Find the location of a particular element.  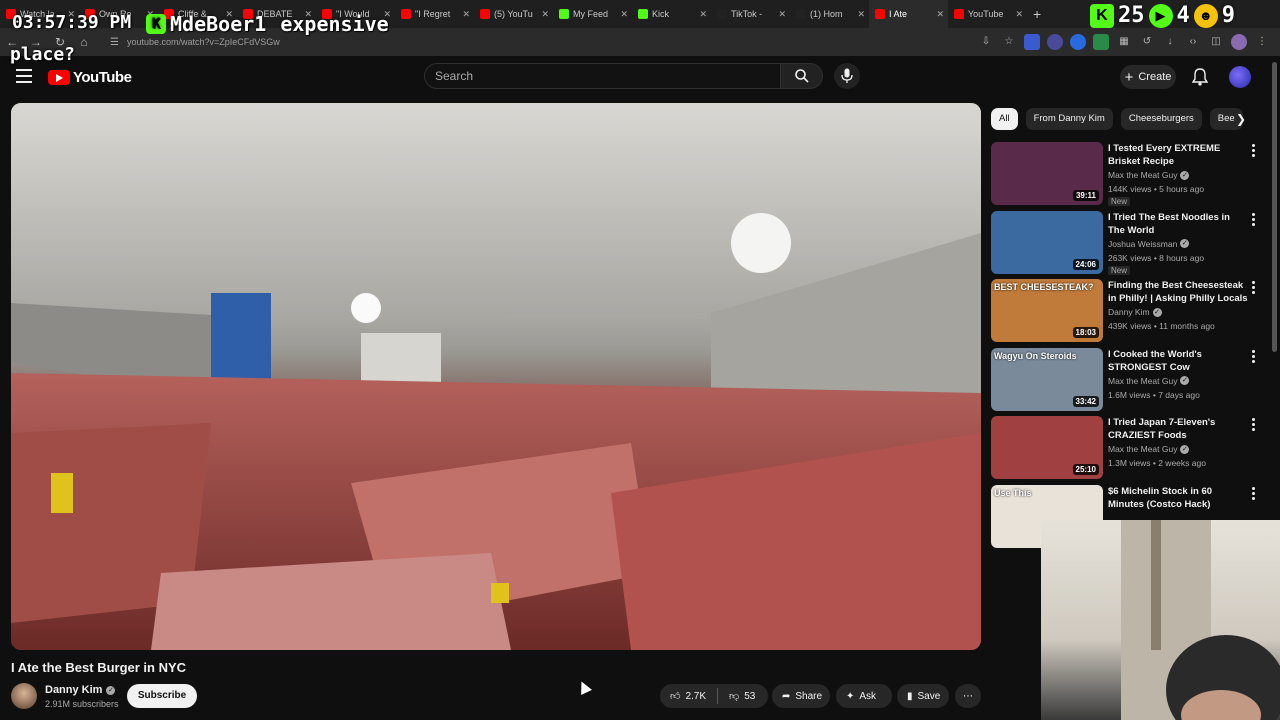

browser-tab: (1) Hom ✕ is located at coordinates (829, 14).